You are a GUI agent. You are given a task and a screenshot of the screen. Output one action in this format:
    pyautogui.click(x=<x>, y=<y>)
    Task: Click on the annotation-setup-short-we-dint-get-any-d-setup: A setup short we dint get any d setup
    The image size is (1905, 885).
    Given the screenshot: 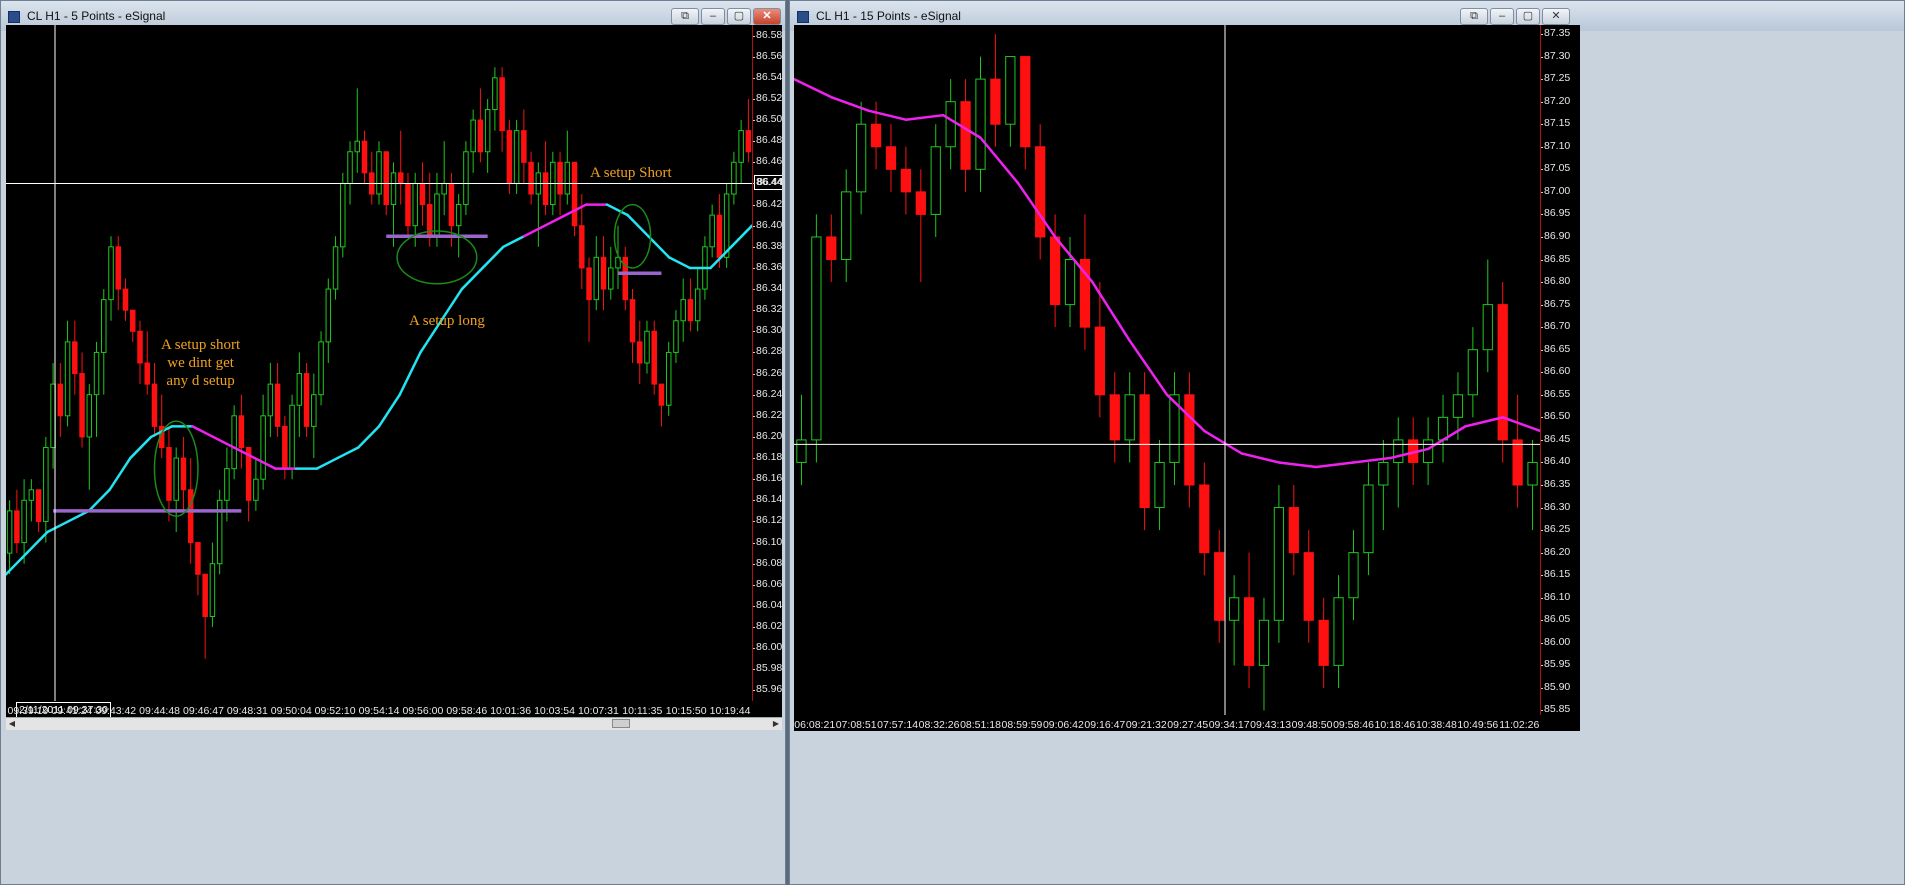 What is the action you would take?
    pyautogui.click(x=200, y=363)
    